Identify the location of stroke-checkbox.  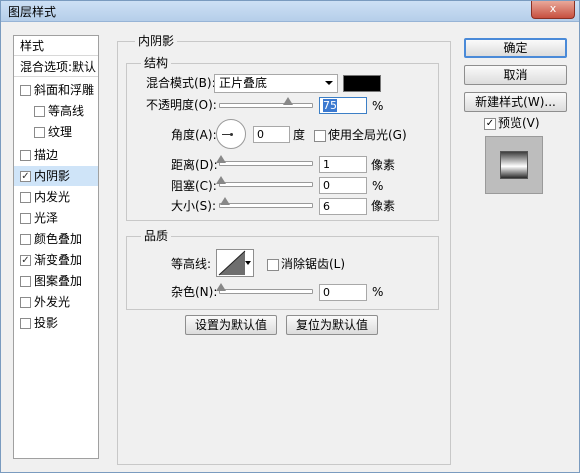
(25, 155).